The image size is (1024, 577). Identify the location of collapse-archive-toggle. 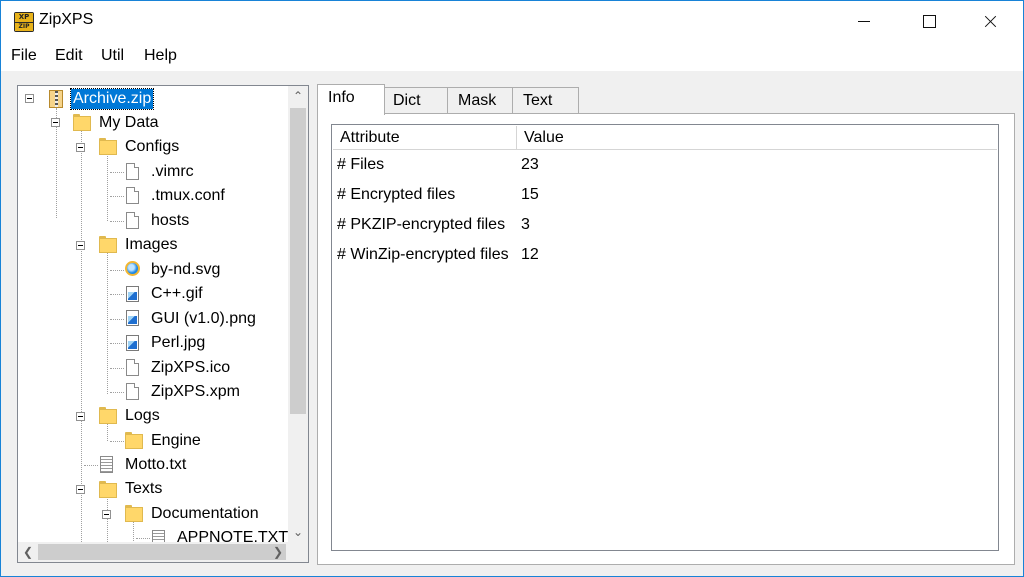
(29, 98).